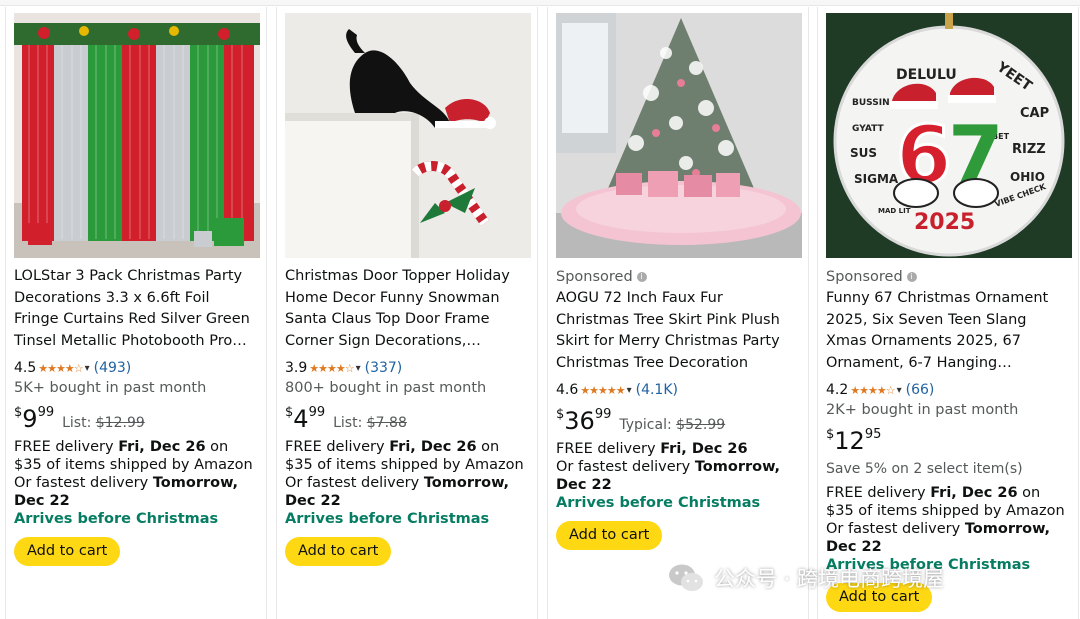 The image size is (1080, 619). I want to click on list-price: List: $12.99, so click(103, 423).